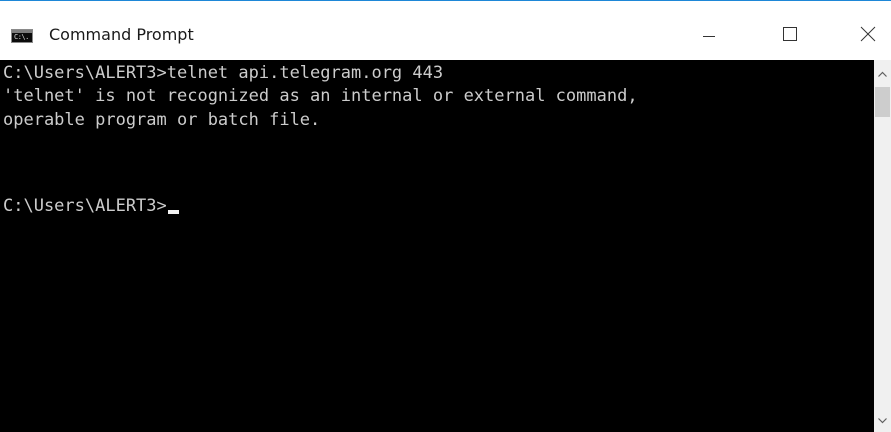 The height and width of the screenshot is (432, 891). Describe the element at coordinates (882, 102) in the screenshot. I see `scroll-thumb` at that location.